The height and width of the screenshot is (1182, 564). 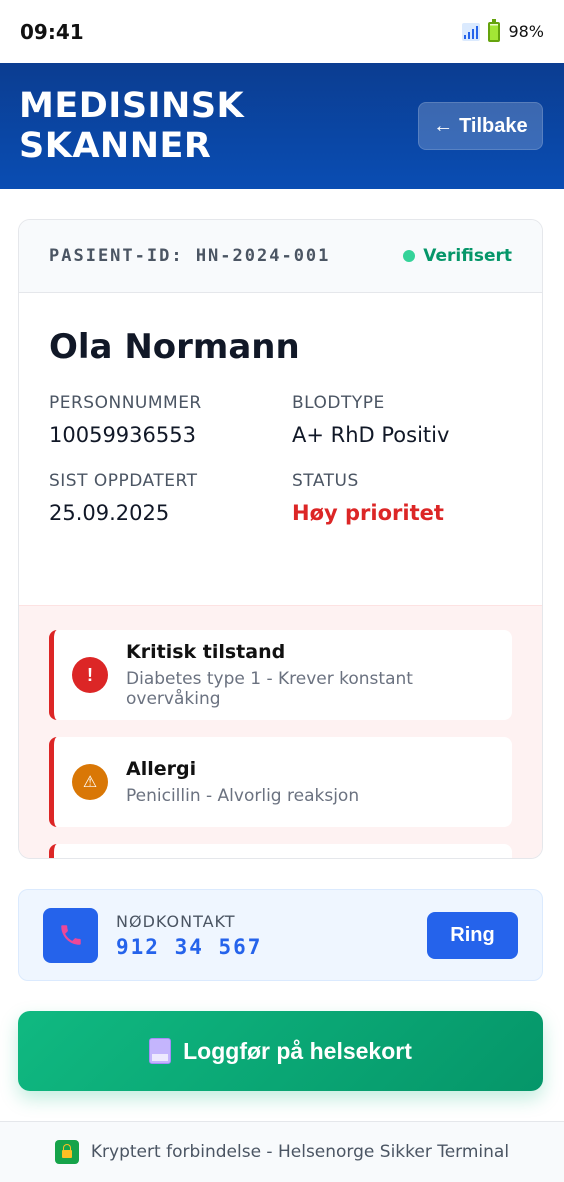 I want to click on status-time: 09:41, so click(x=52, y=31).